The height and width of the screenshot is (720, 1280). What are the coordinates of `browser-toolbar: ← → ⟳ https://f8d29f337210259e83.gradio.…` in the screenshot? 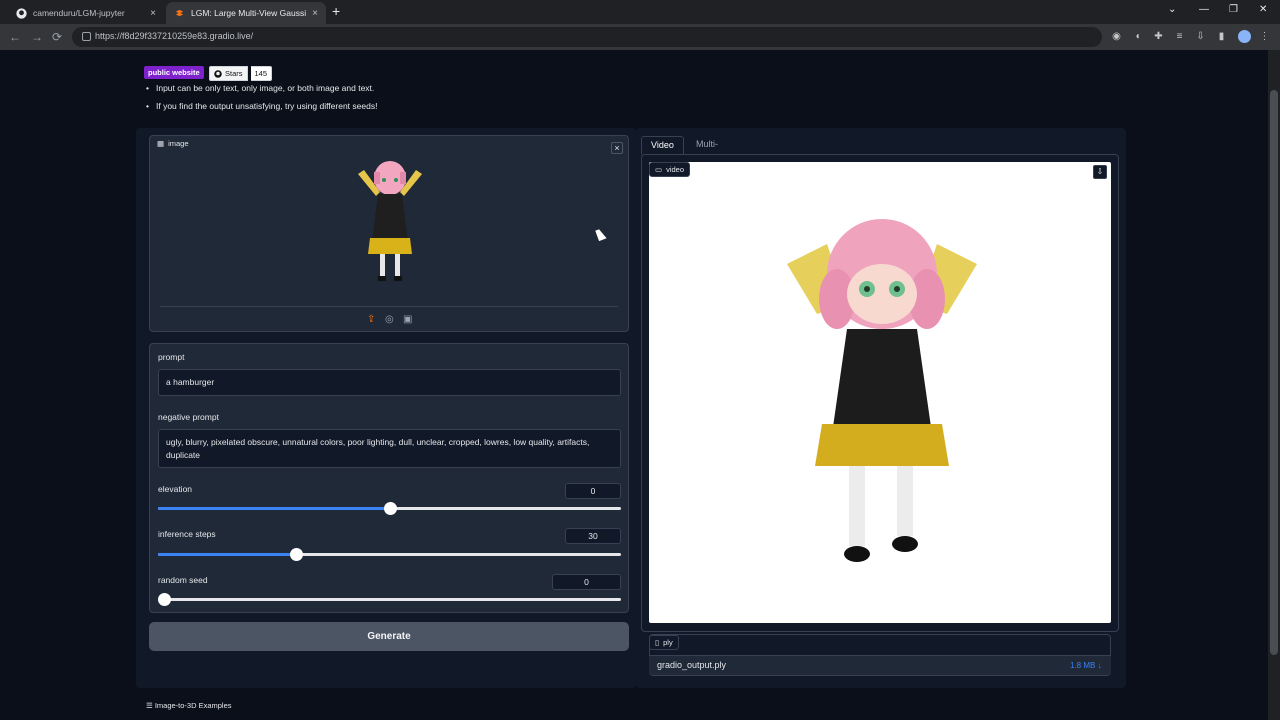 It's located at (640, 37).